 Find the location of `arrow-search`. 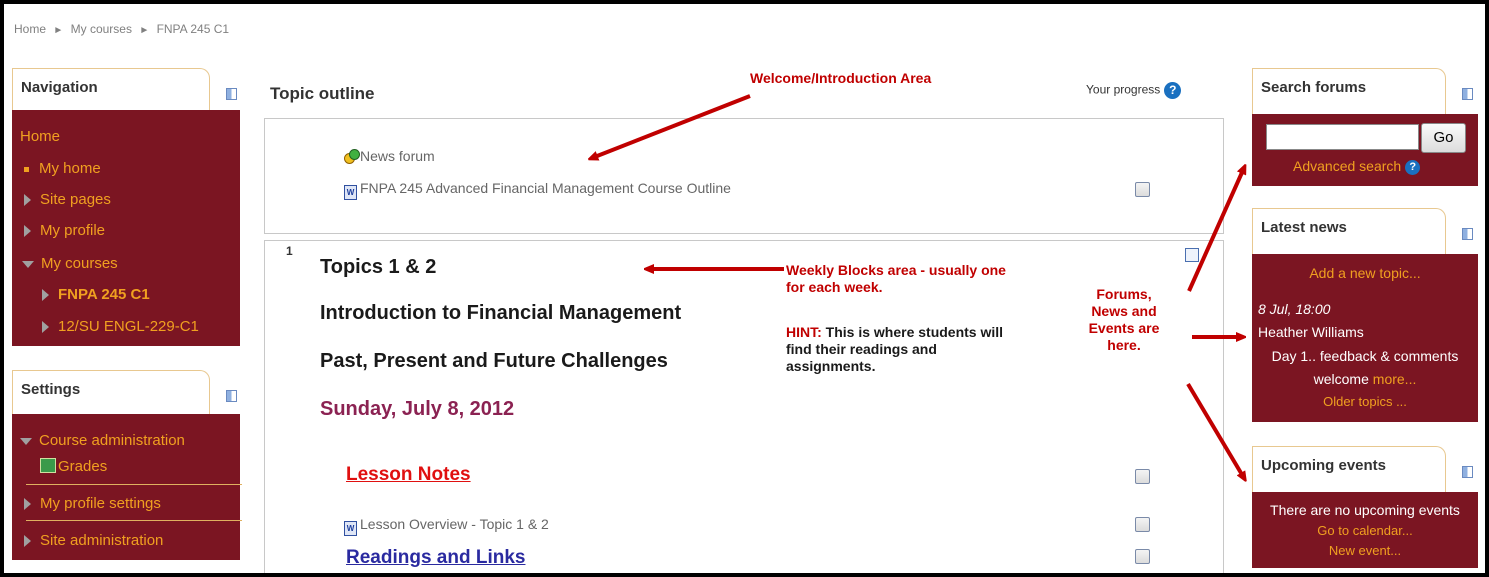

arrow-search is located at coordinates (1215, 230).